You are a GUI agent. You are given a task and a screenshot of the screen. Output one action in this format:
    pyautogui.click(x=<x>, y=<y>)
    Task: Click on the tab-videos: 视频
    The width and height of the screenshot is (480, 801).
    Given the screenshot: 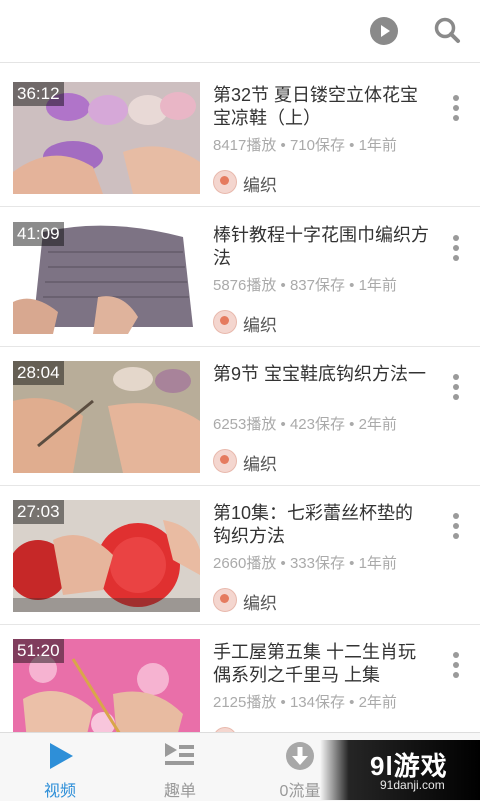 What is the action you would take?
    pyautogui.click(x=60, y=767)
    